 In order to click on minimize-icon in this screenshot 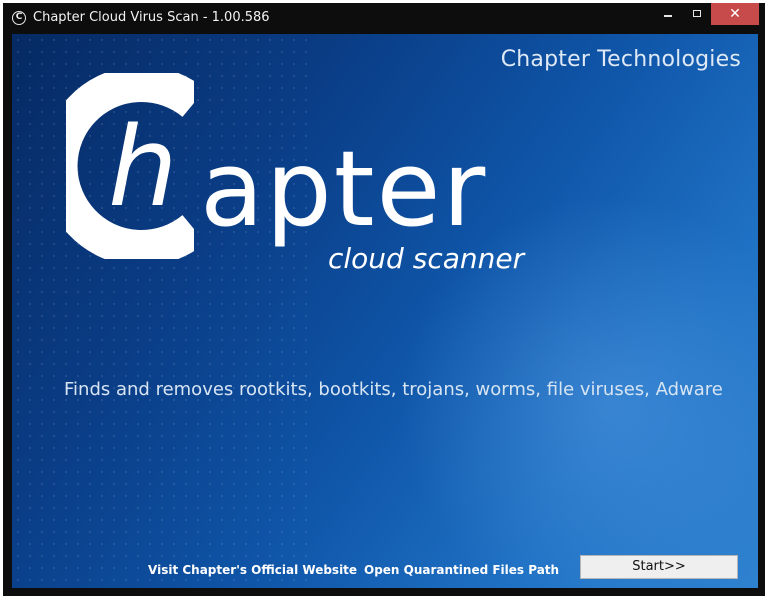, I will do `click(668, 16)`.